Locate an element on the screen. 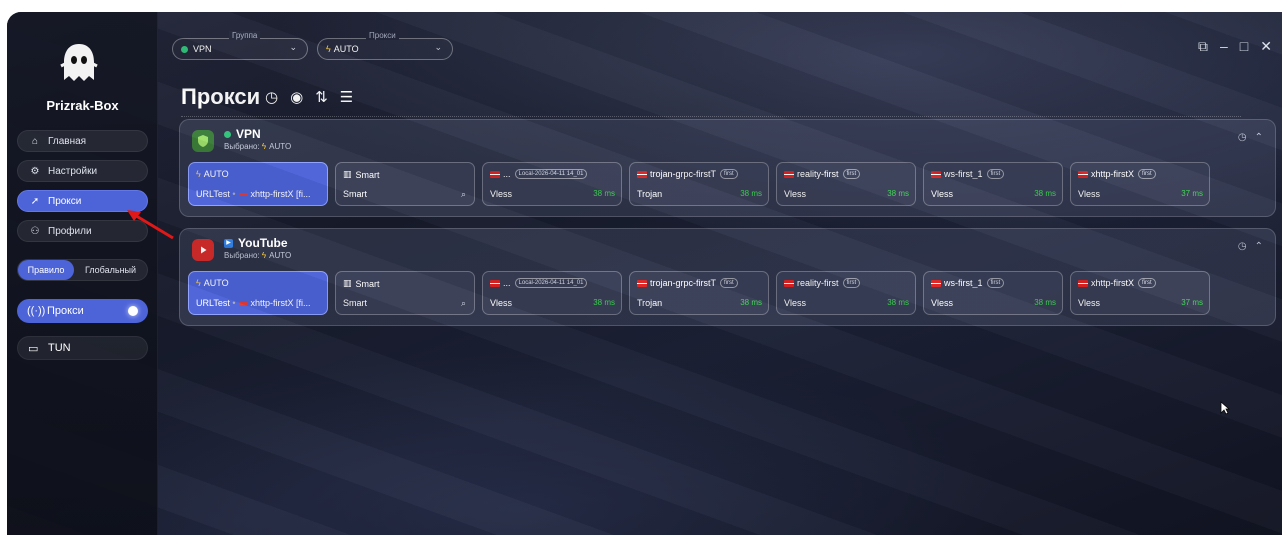 This screenshot has height=535, width=1282. sidebar-item-label: Прокси is located at coordinates (65, 201).